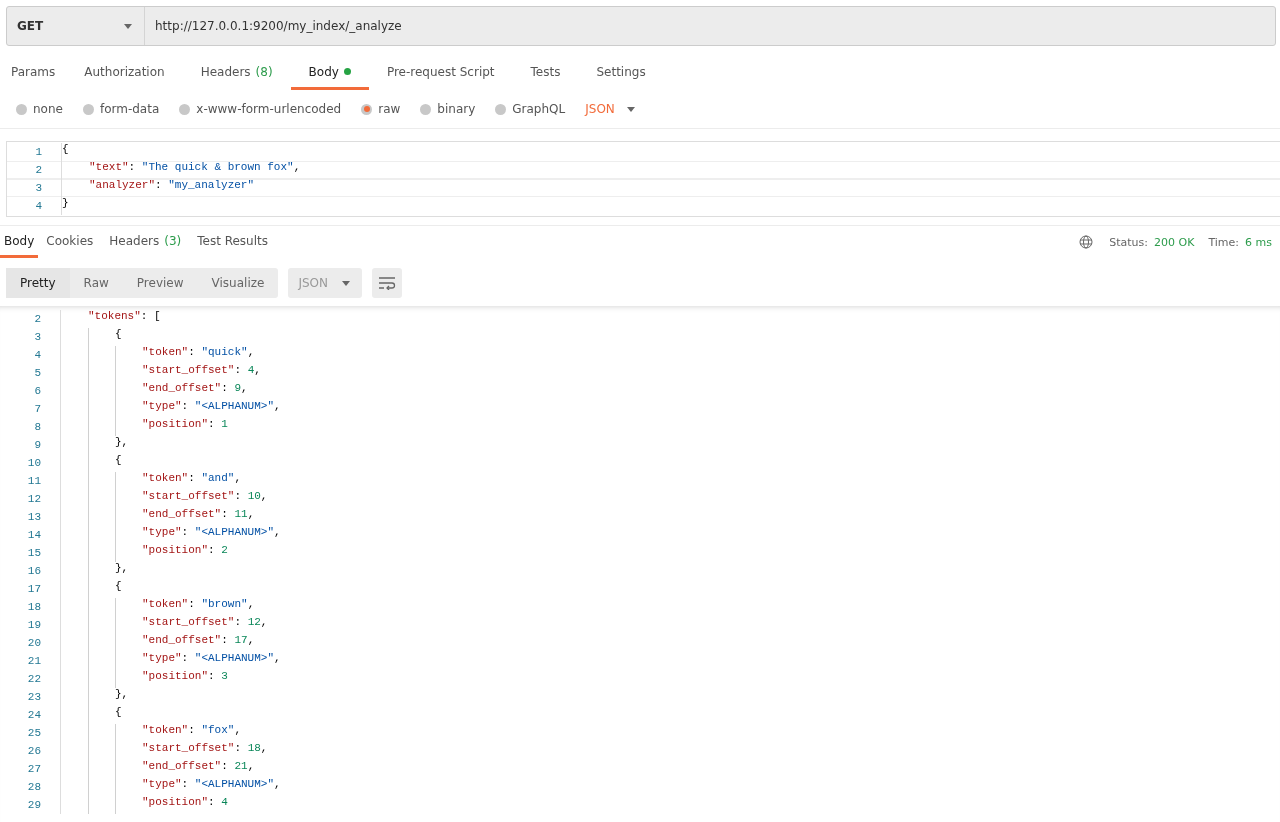 The image size is (1280, 822). Describe the element at coordinates (195, 389) in the screenshot. I see `code-line: "end_offset": 9,` at that location.